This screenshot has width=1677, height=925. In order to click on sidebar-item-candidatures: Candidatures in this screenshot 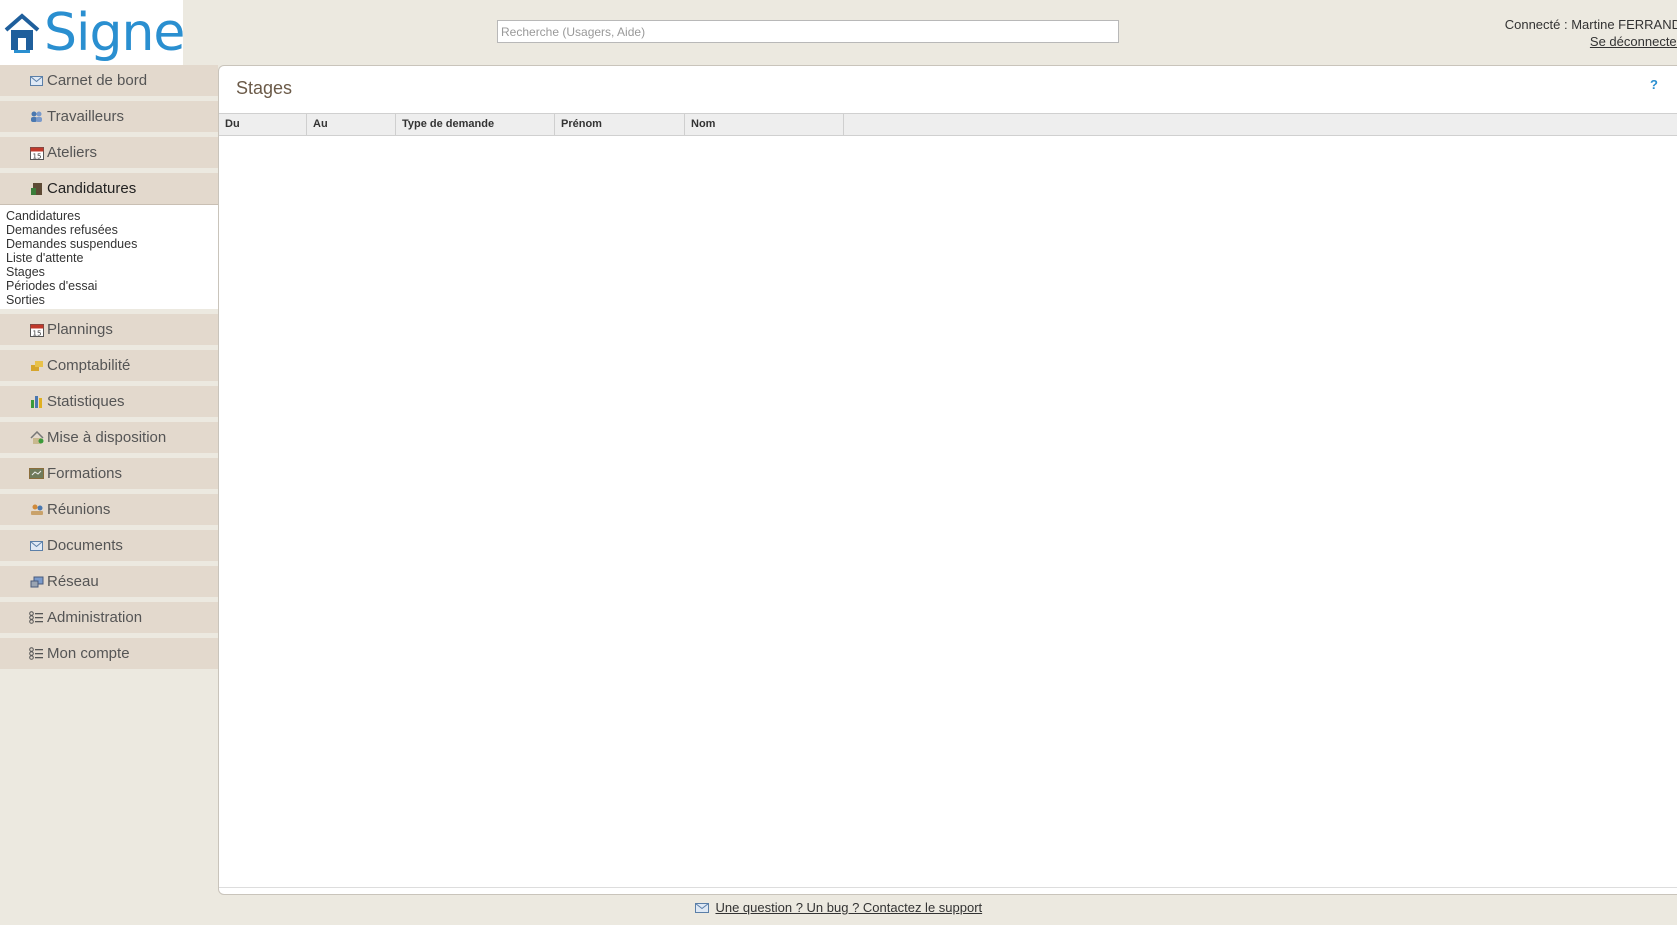, I will do `click(109, 188)`.